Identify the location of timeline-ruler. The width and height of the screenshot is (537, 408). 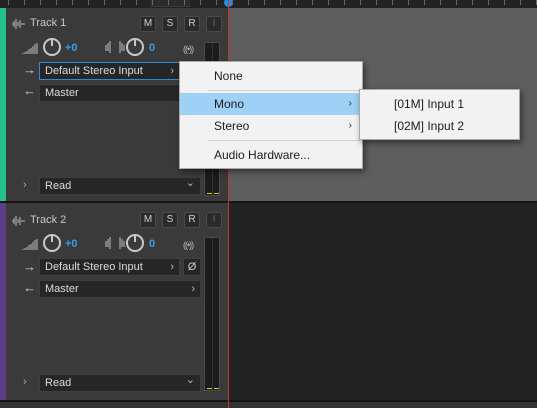
(268, 4).